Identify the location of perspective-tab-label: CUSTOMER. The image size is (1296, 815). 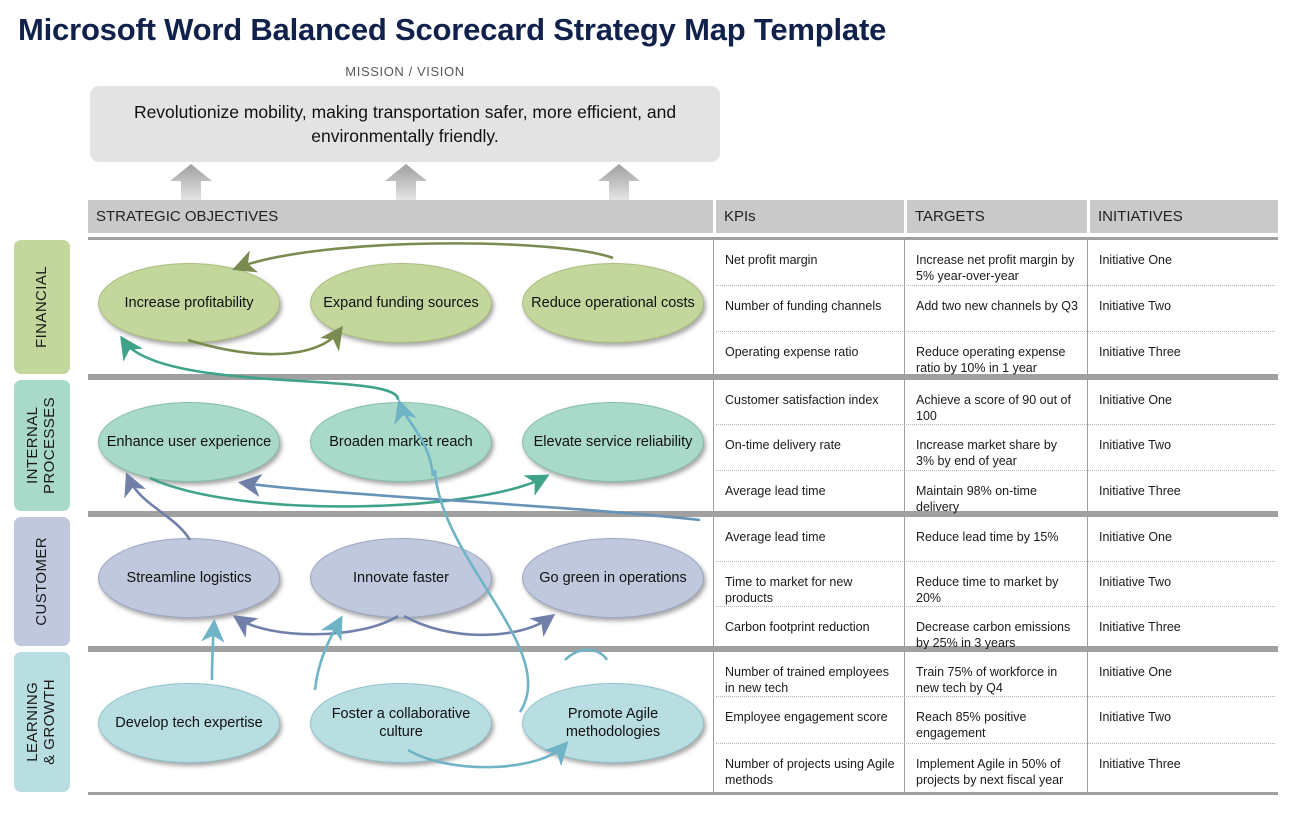
(41, 581).